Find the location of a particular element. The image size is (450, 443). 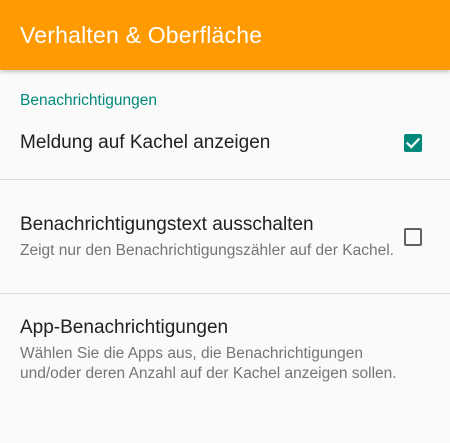

pref-title: Meldung auf Kachel anzeigen is located at coordinates (145, 142).